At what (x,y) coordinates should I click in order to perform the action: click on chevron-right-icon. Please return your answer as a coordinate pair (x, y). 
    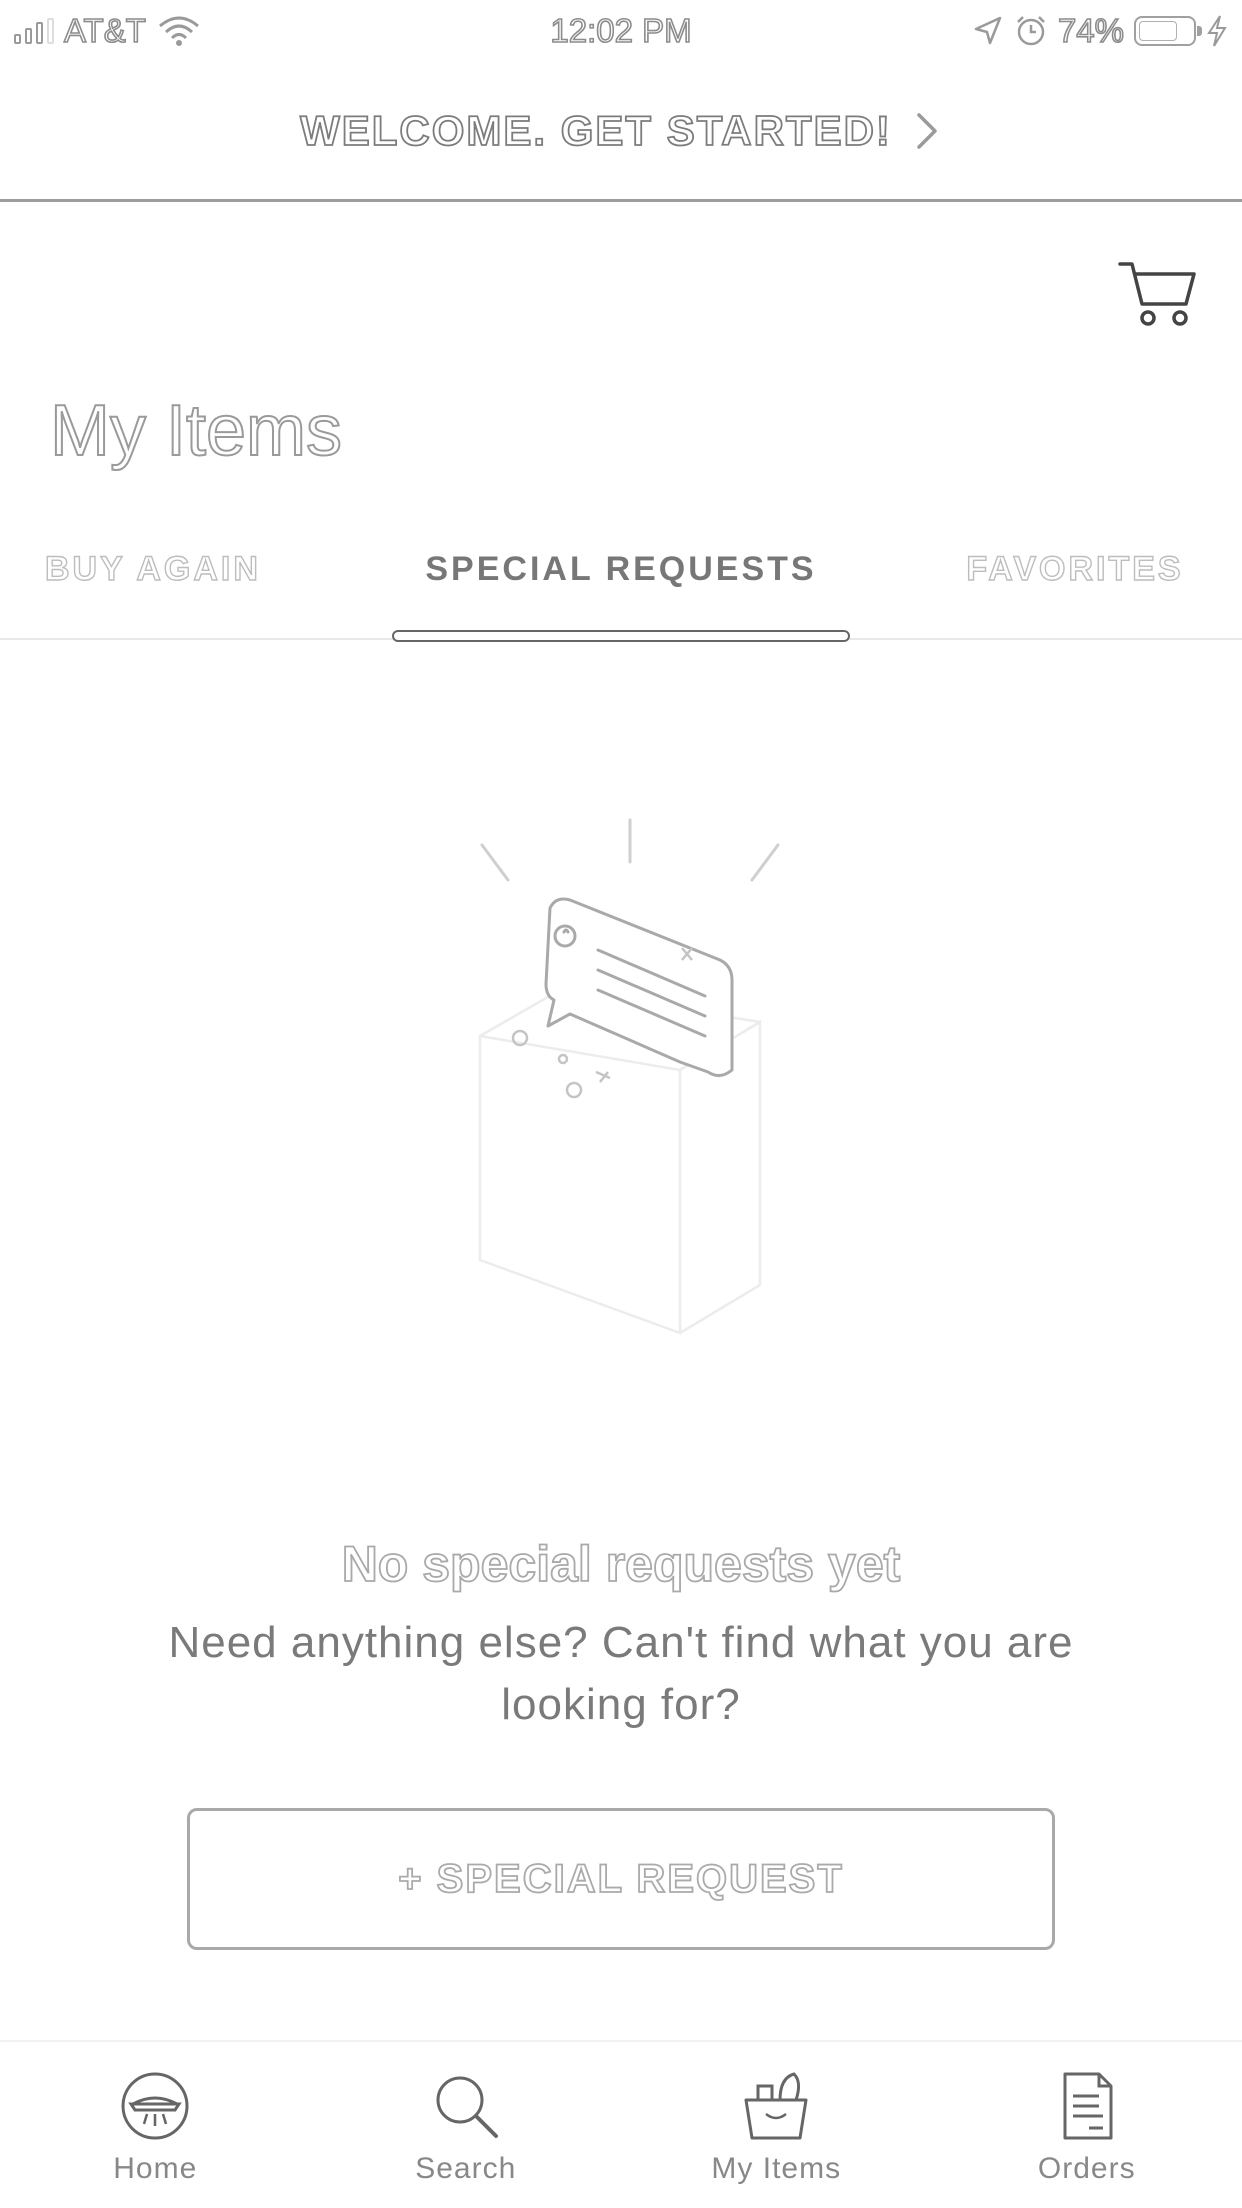
    Looking at the image, I should click on (927, 130).